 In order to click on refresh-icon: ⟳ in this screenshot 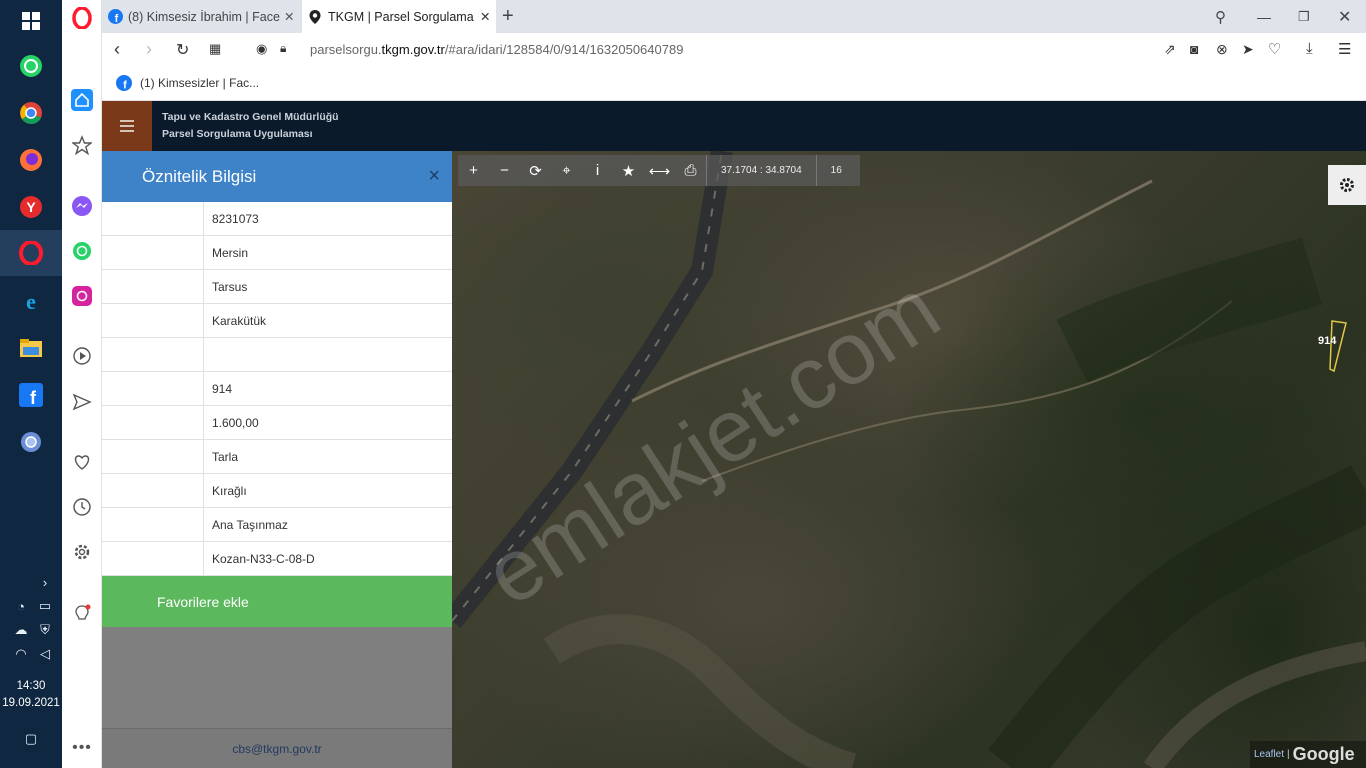, I will do `click(535, 170)`.